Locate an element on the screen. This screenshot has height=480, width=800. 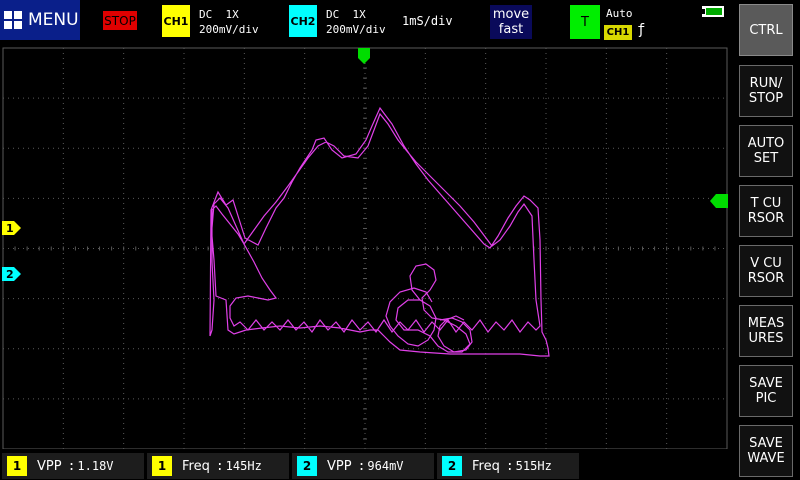
ch1-badge: CH1 is located at coordinates (176, 21).